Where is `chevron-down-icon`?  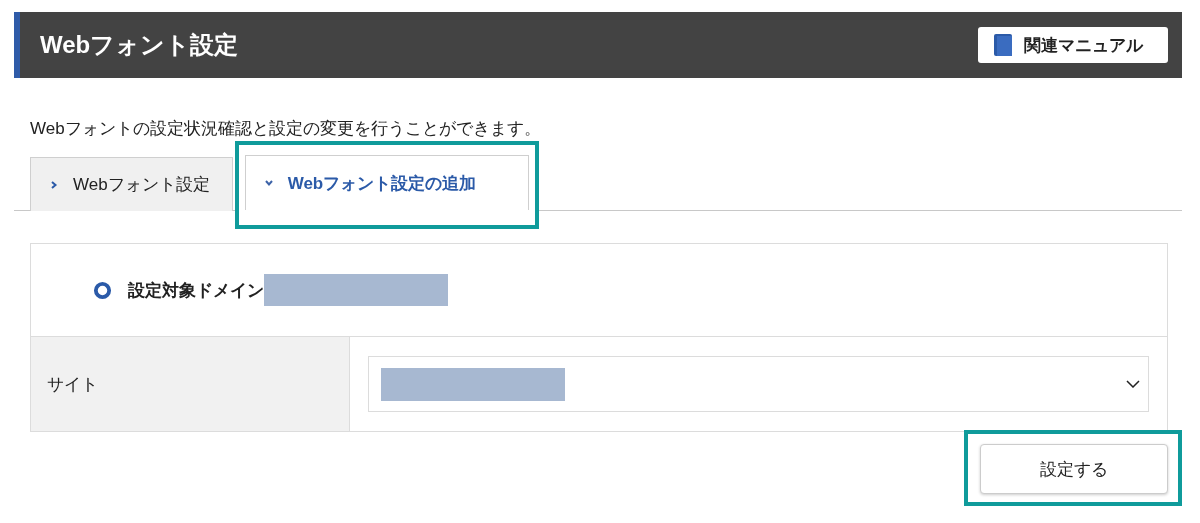 chevron-down-icon is located at coordinates (268, 183).